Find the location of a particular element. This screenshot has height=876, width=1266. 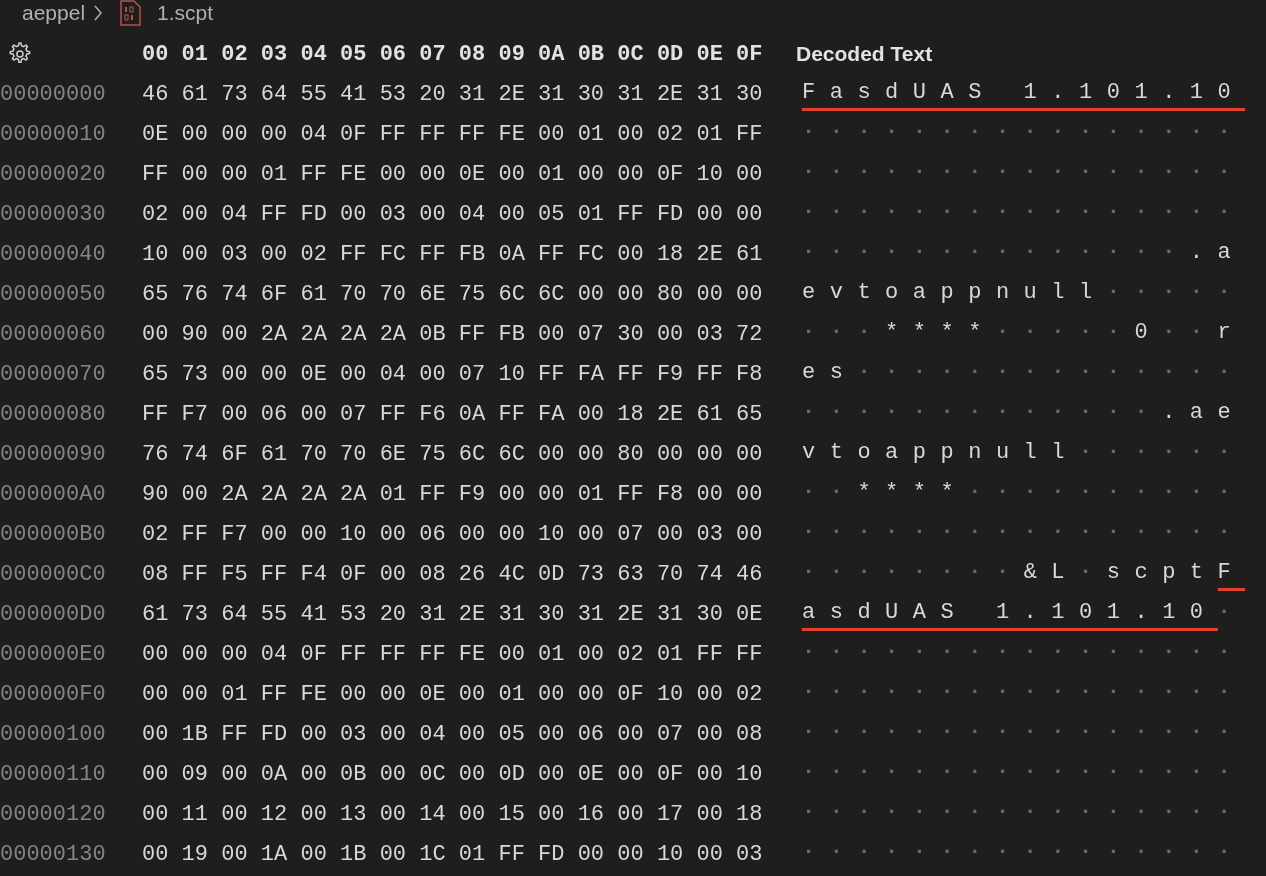

hex-bytes: 76 74 6F 61 70 70 6E 75 6C 6C 00 00 80 00 00 00 is located at coordinates (452, 454).